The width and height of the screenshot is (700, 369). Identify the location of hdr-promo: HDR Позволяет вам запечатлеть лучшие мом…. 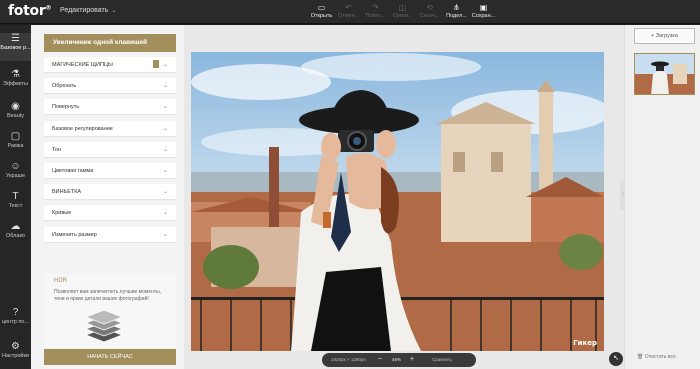
(110, 311).